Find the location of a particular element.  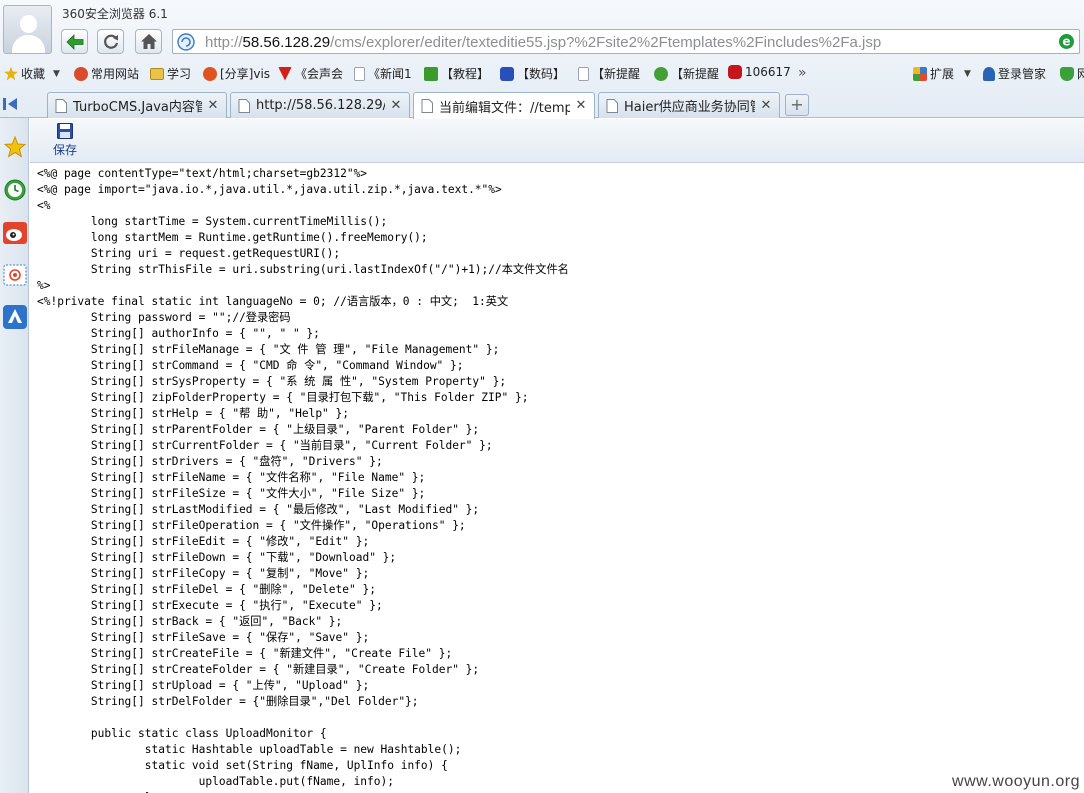

svg-text: e is located at coordinates (1066, 42).